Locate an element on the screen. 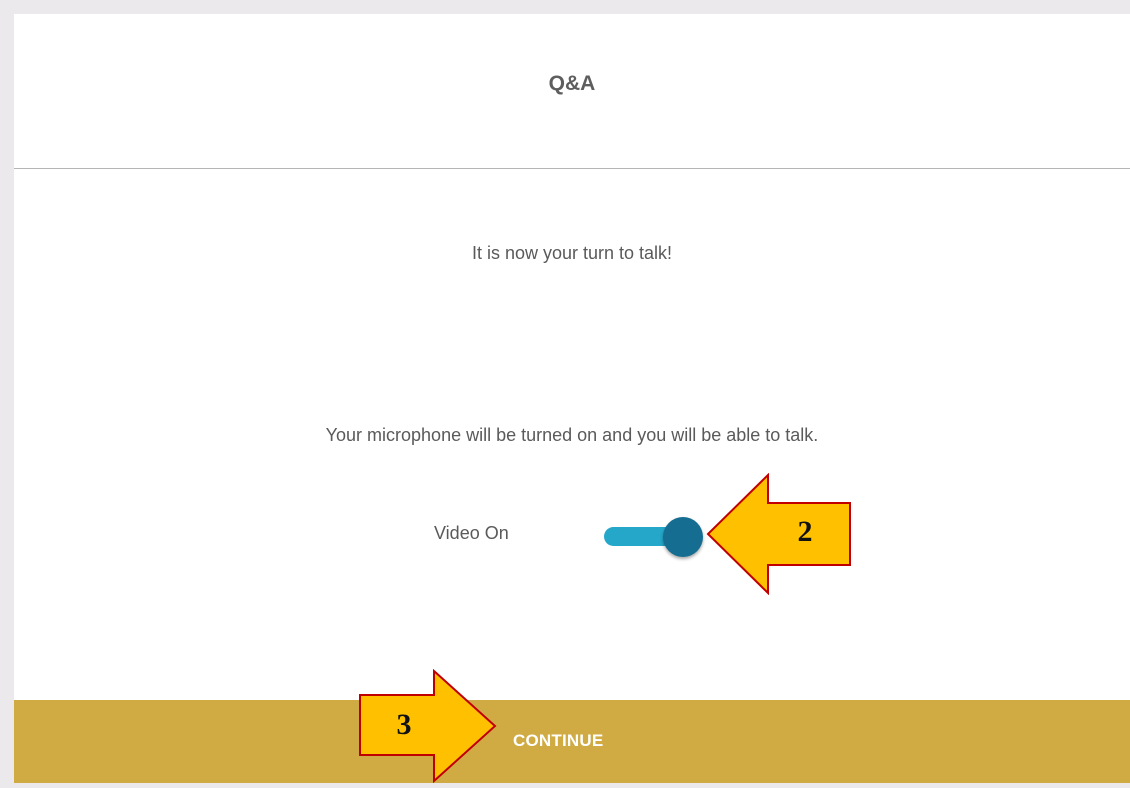 This screenshot has width=1130, height=788. video-toggle-knob is located at coordinates (683, 537).